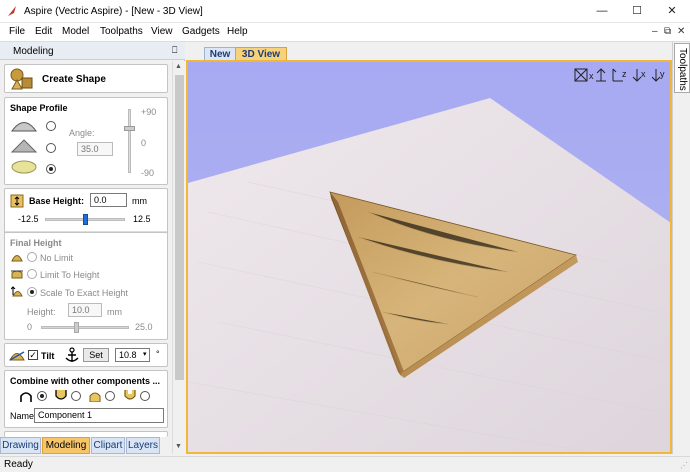 The width and height of the screenshot is (690, 472). What do you see at coordinates (24, 167) in the screenshot?
I see `flat-profile-icon` at bounding box center [24, 167].